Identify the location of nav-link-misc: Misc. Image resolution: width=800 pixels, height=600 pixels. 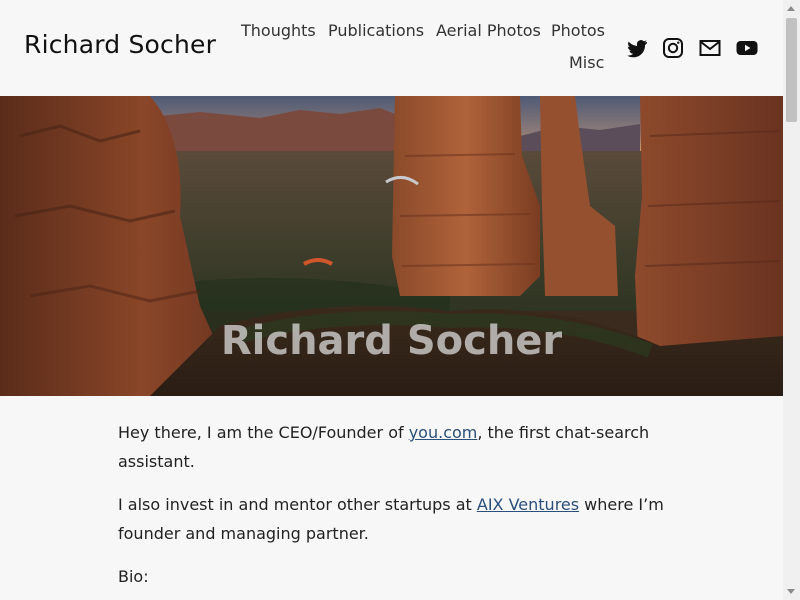
(586, 62).